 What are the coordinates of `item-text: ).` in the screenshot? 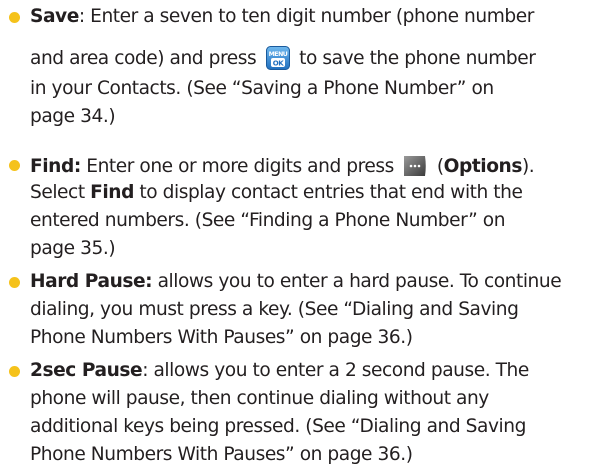 It's located at (528, 166).